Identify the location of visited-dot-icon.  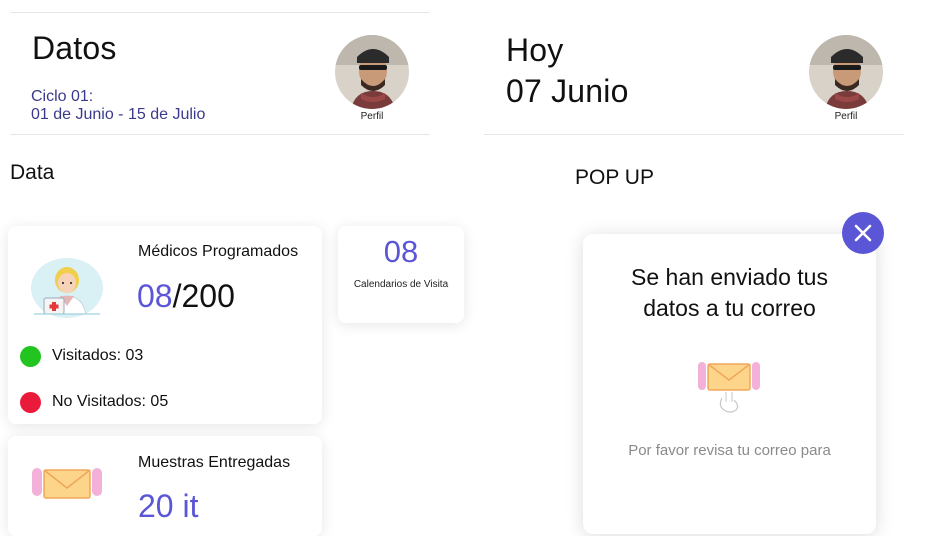
(30, 356).